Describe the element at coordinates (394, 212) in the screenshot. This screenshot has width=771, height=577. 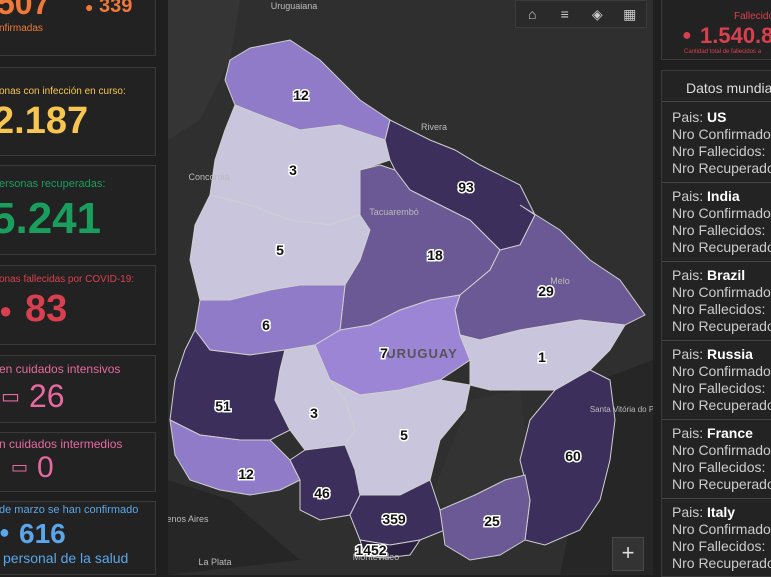
I see `place-label: Tacuarembó` at that location.